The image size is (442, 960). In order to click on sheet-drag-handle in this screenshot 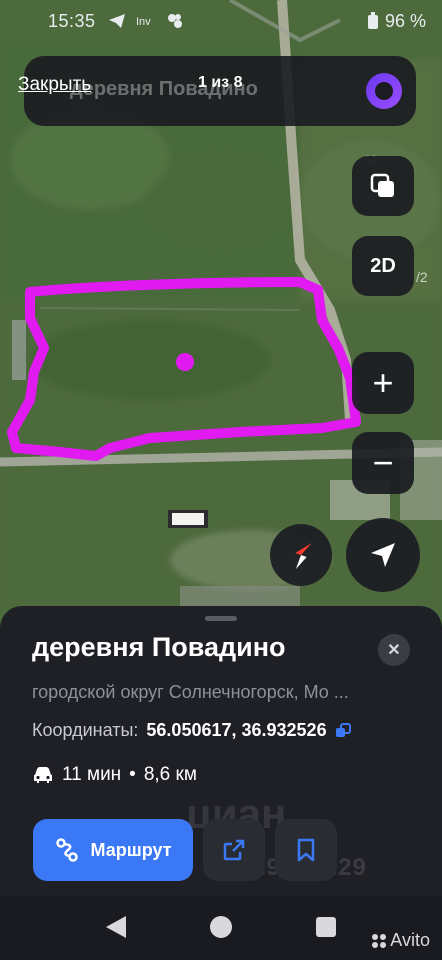, I will do `click(221, 618)`.